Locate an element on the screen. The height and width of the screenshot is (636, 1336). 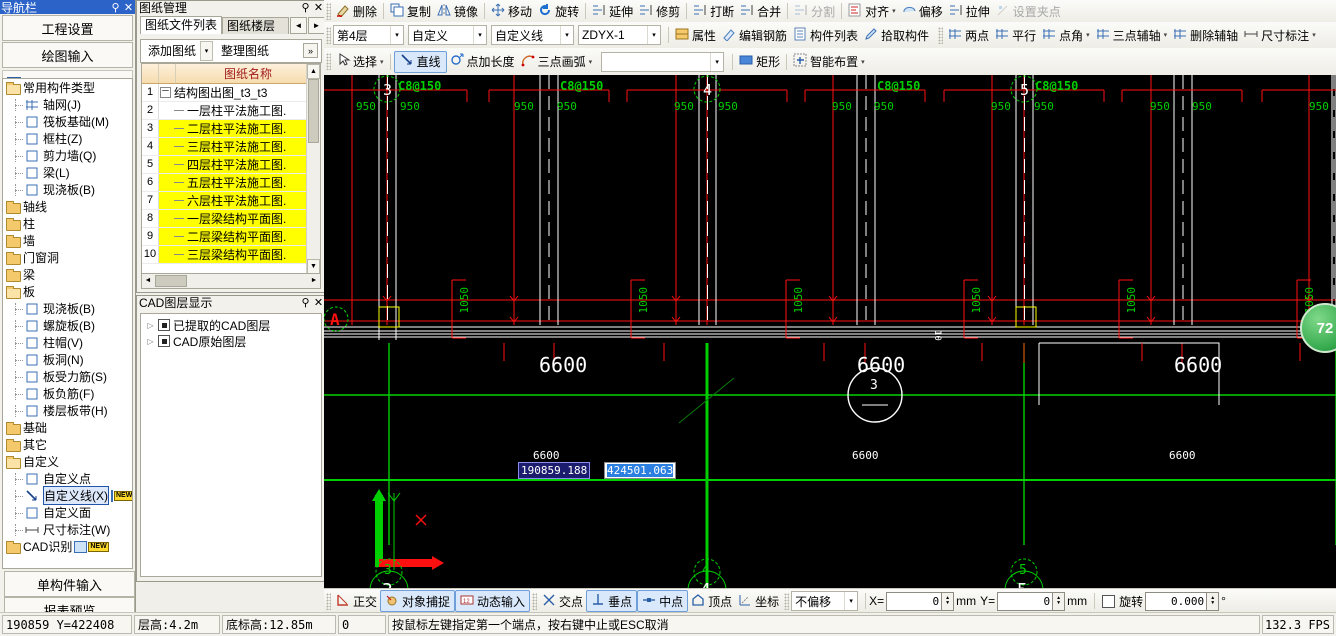
hscroll-thumb is located at coordinates (171, 281).